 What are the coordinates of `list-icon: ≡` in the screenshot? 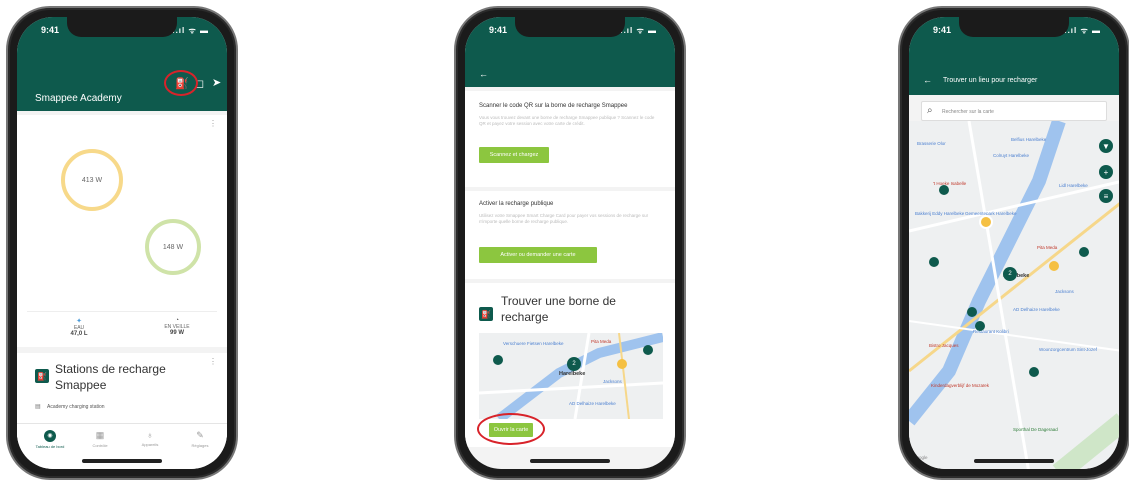 It's located at (1106, 196).